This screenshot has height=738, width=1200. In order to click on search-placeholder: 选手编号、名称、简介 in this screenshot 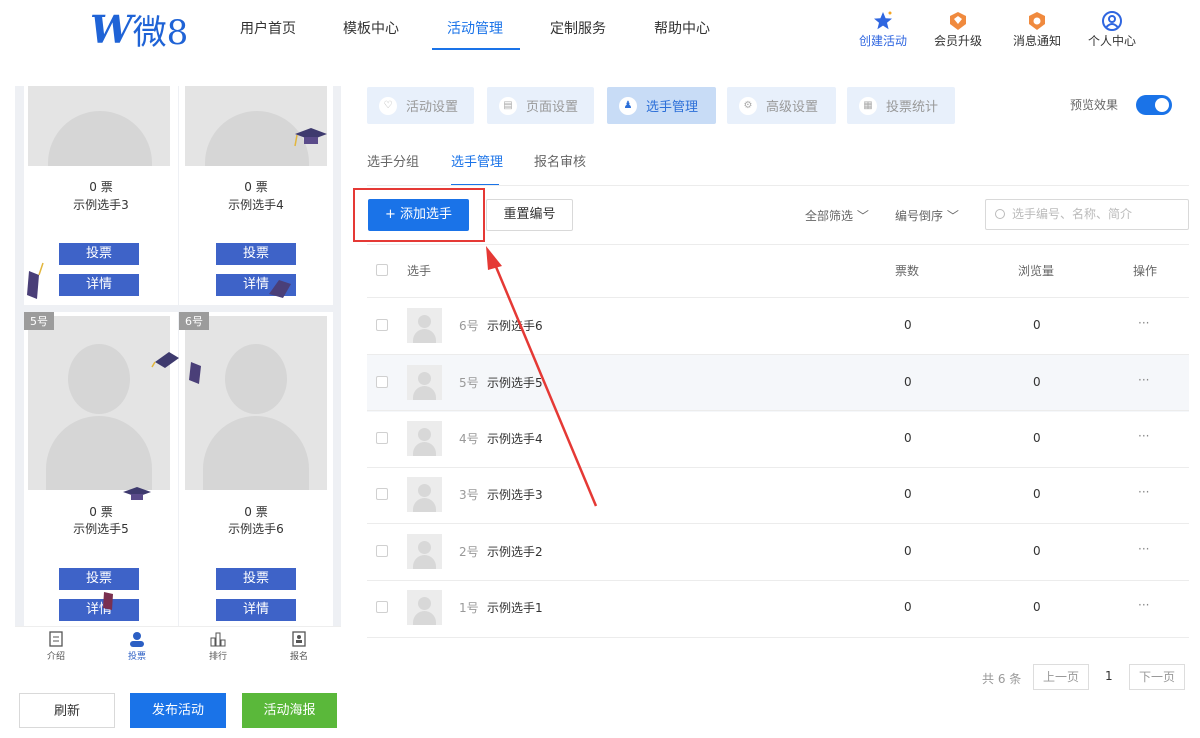, I will do `click(1072, 214)`.